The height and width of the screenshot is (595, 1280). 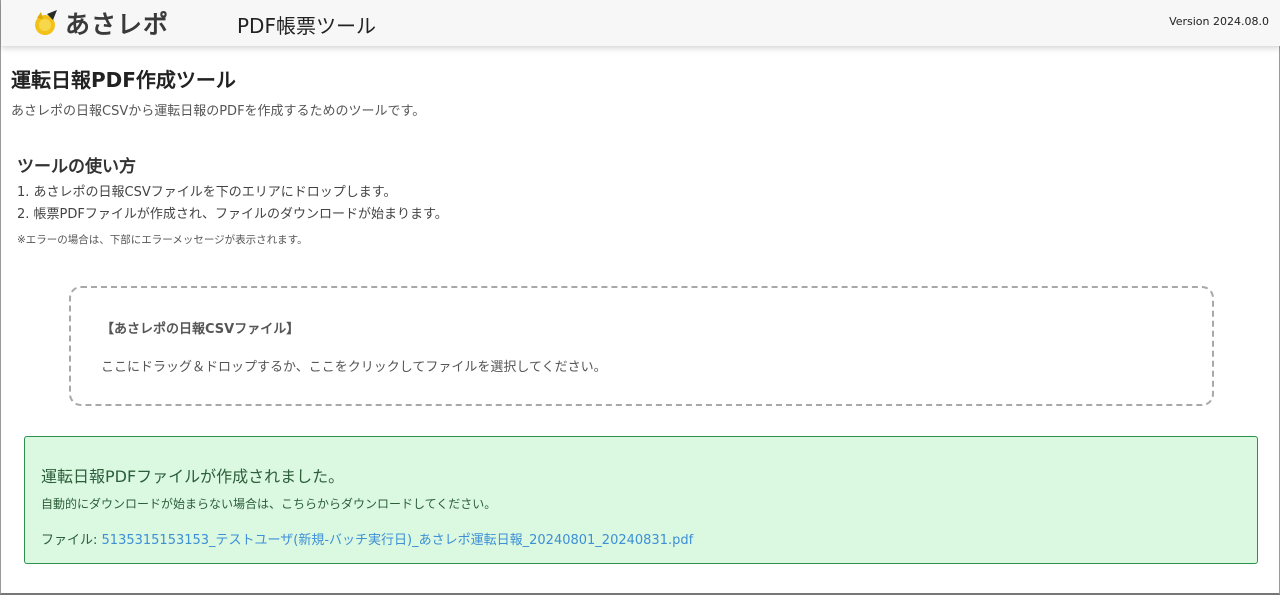 What do you see at coordinates (1219, 21) in the screenshot?
I see `version-label: Version 2024.08.0` at bounding box center [1219, 21].